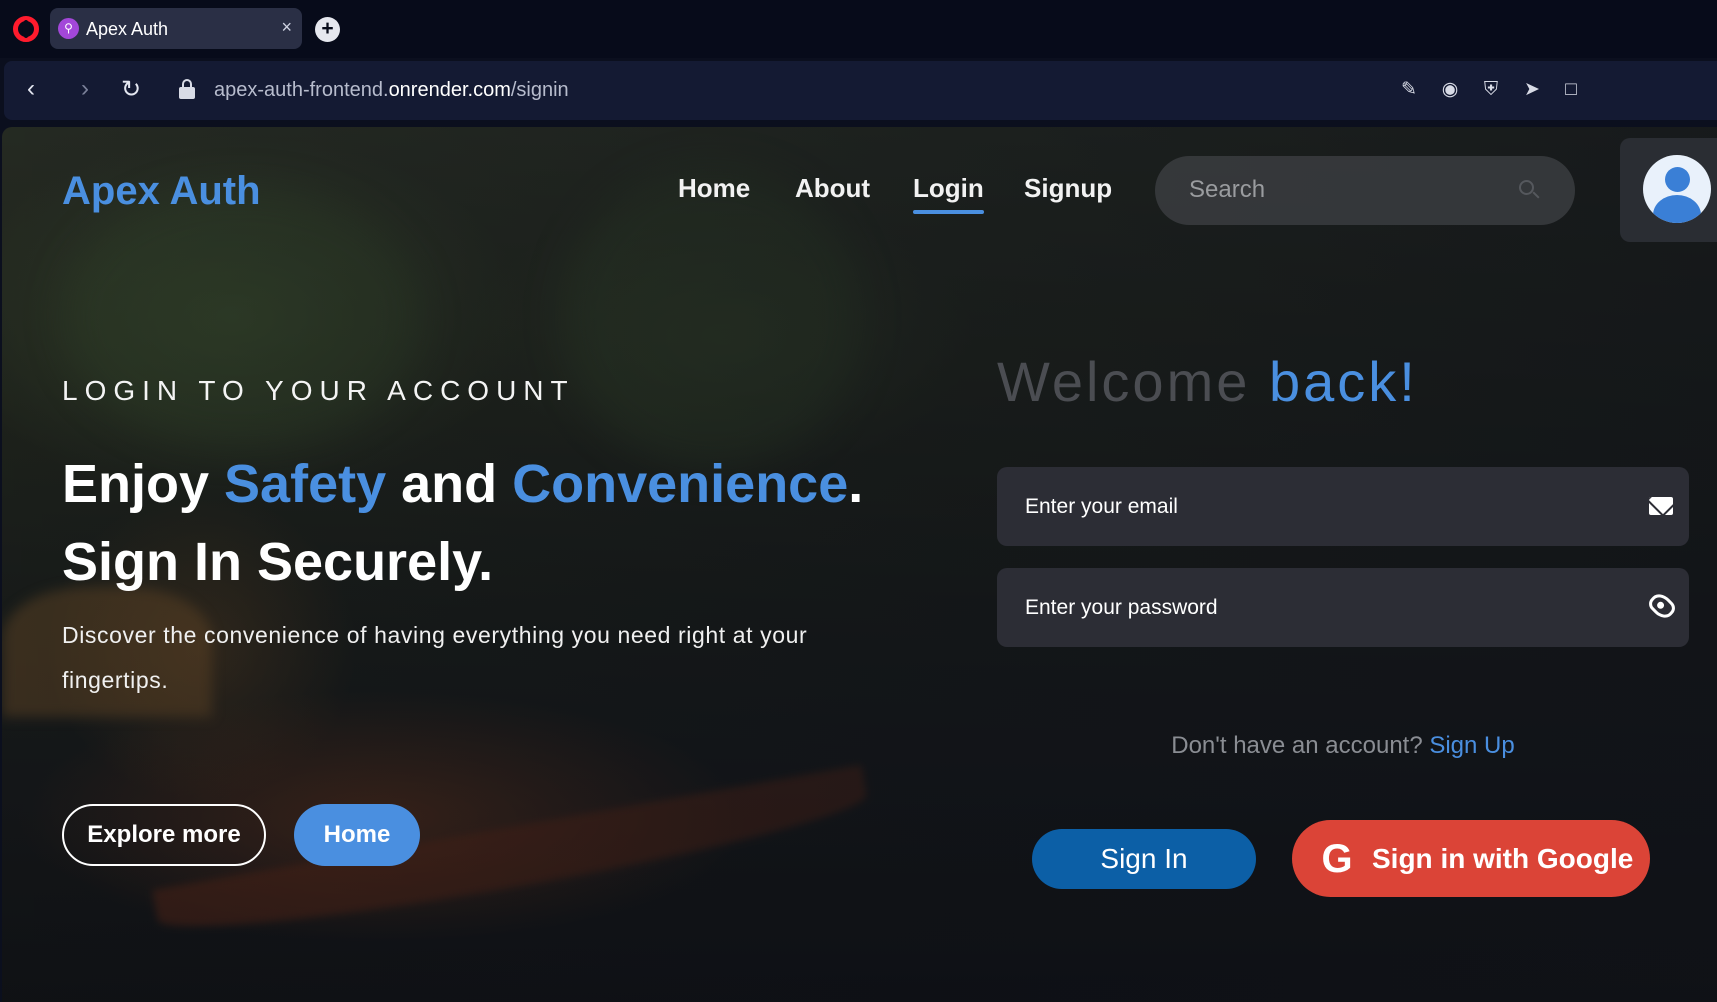  I want to click on search-icon, so click(1529, 190).